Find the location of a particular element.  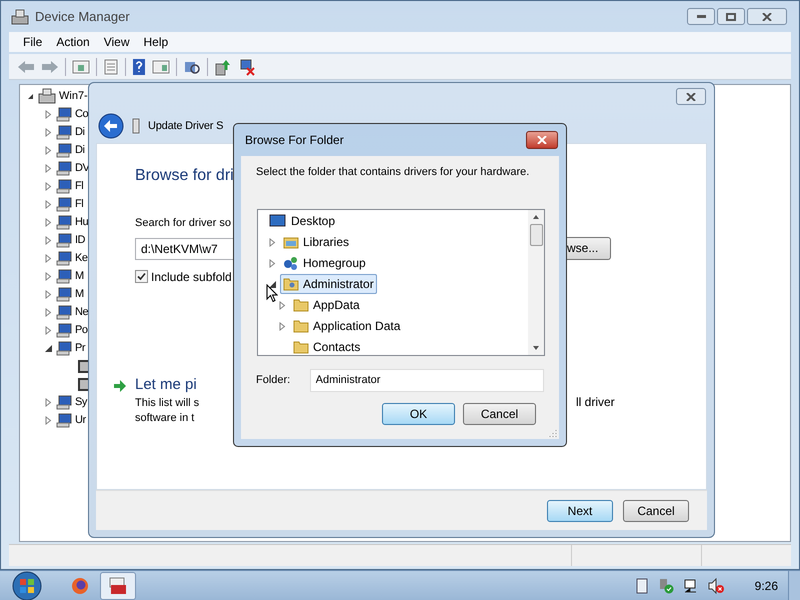

description-text: This list will s is located at coordinates (167, 403).